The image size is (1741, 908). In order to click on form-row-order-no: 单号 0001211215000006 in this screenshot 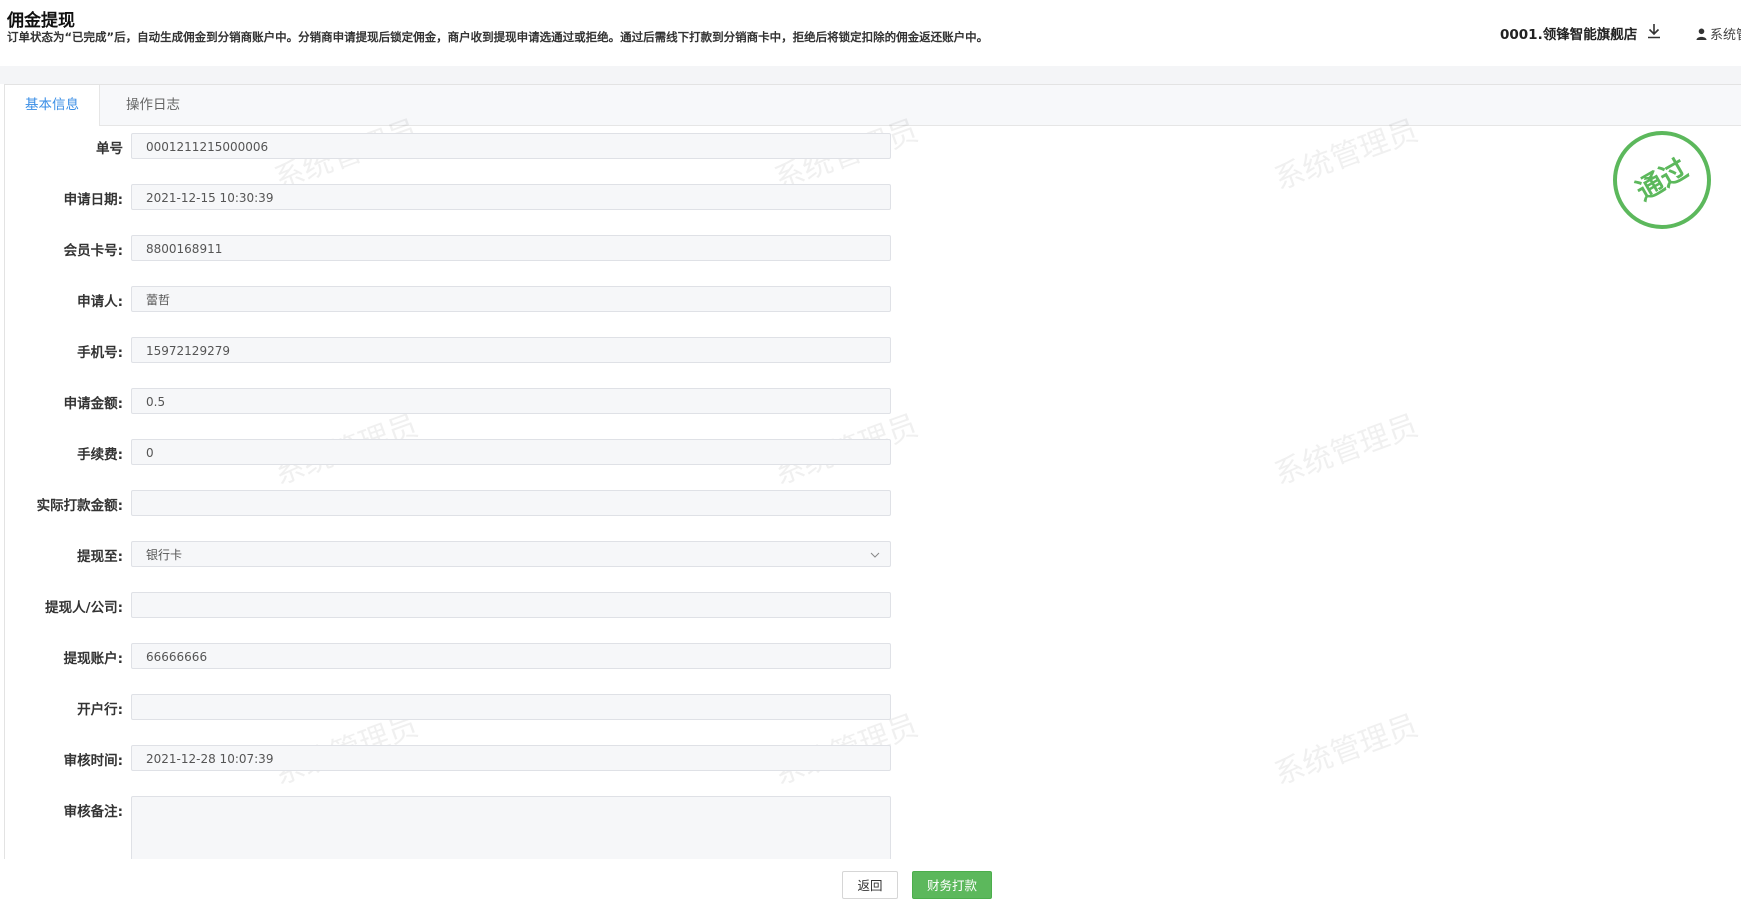, I will do `click(455, 147)`.